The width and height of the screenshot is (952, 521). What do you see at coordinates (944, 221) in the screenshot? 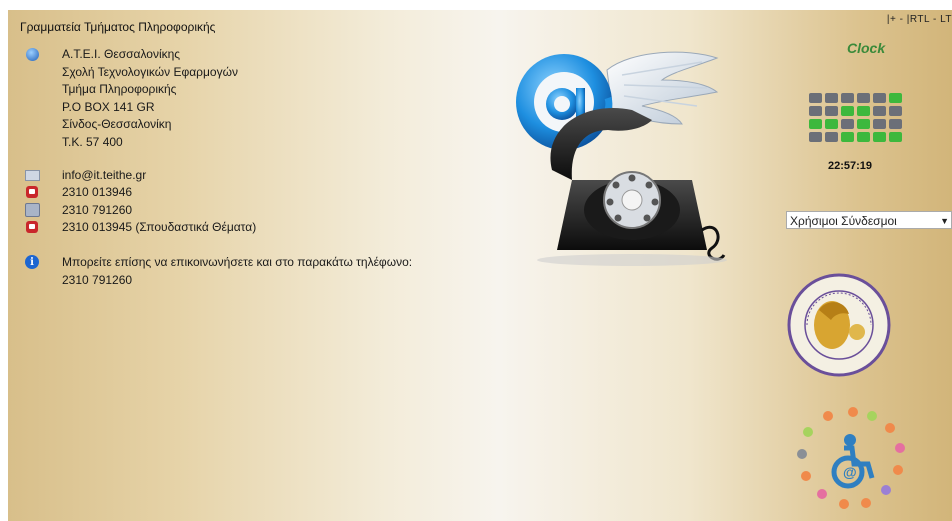
I see `chevron-down-icon: ▼` at bounding box center [944, 221].